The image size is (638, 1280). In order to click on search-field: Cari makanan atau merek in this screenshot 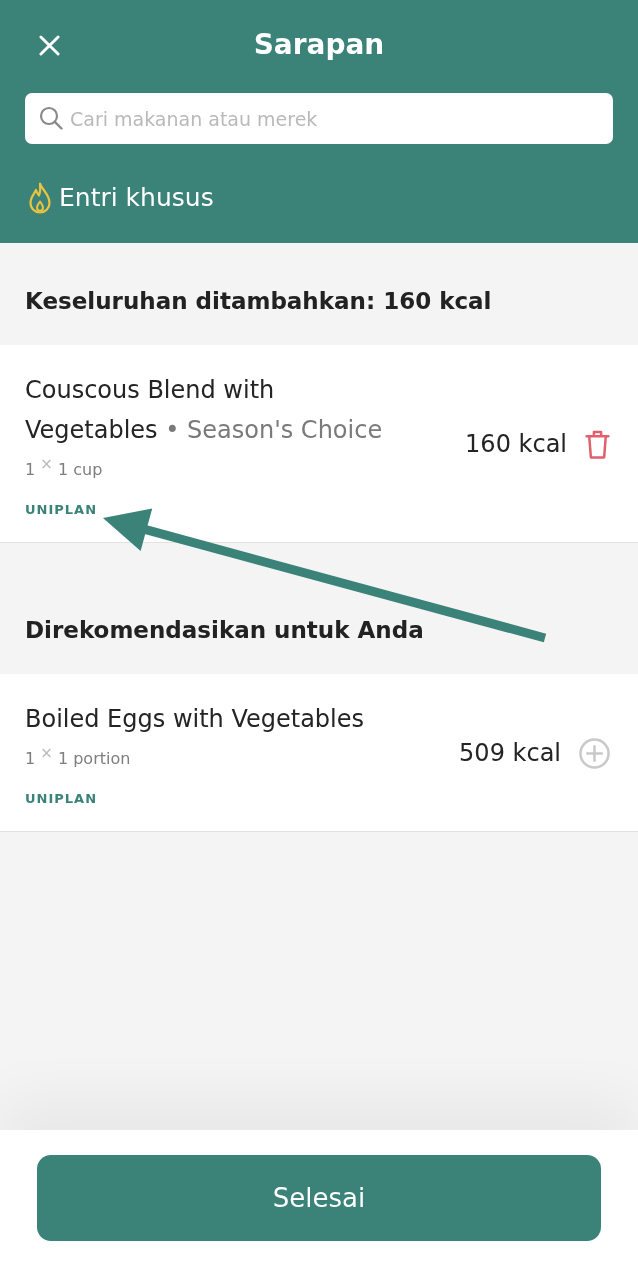, I will do `click(319, 118)`.